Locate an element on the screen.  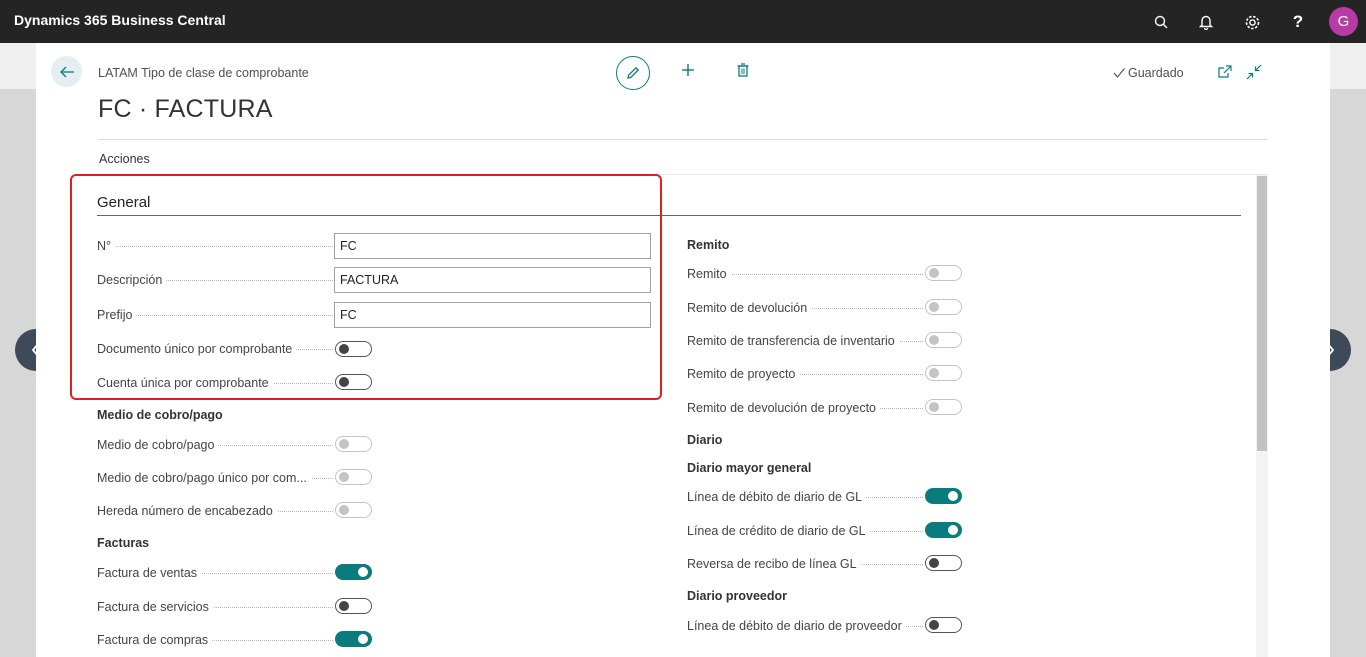
field-label: Línea de débito de diario de GL is located at coordinates (777, 497).